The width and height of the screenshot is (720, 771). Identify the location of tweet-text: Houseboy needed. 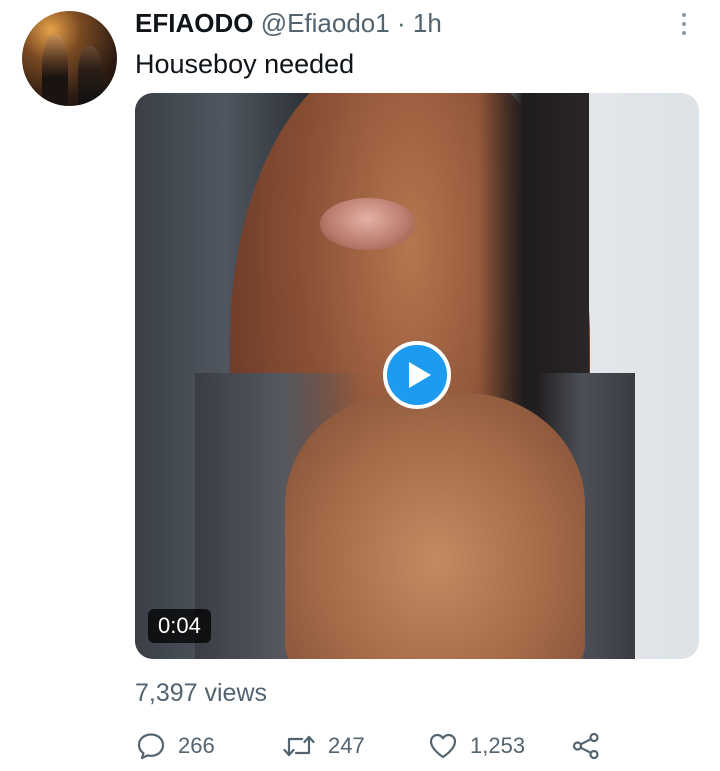
(245, 64).